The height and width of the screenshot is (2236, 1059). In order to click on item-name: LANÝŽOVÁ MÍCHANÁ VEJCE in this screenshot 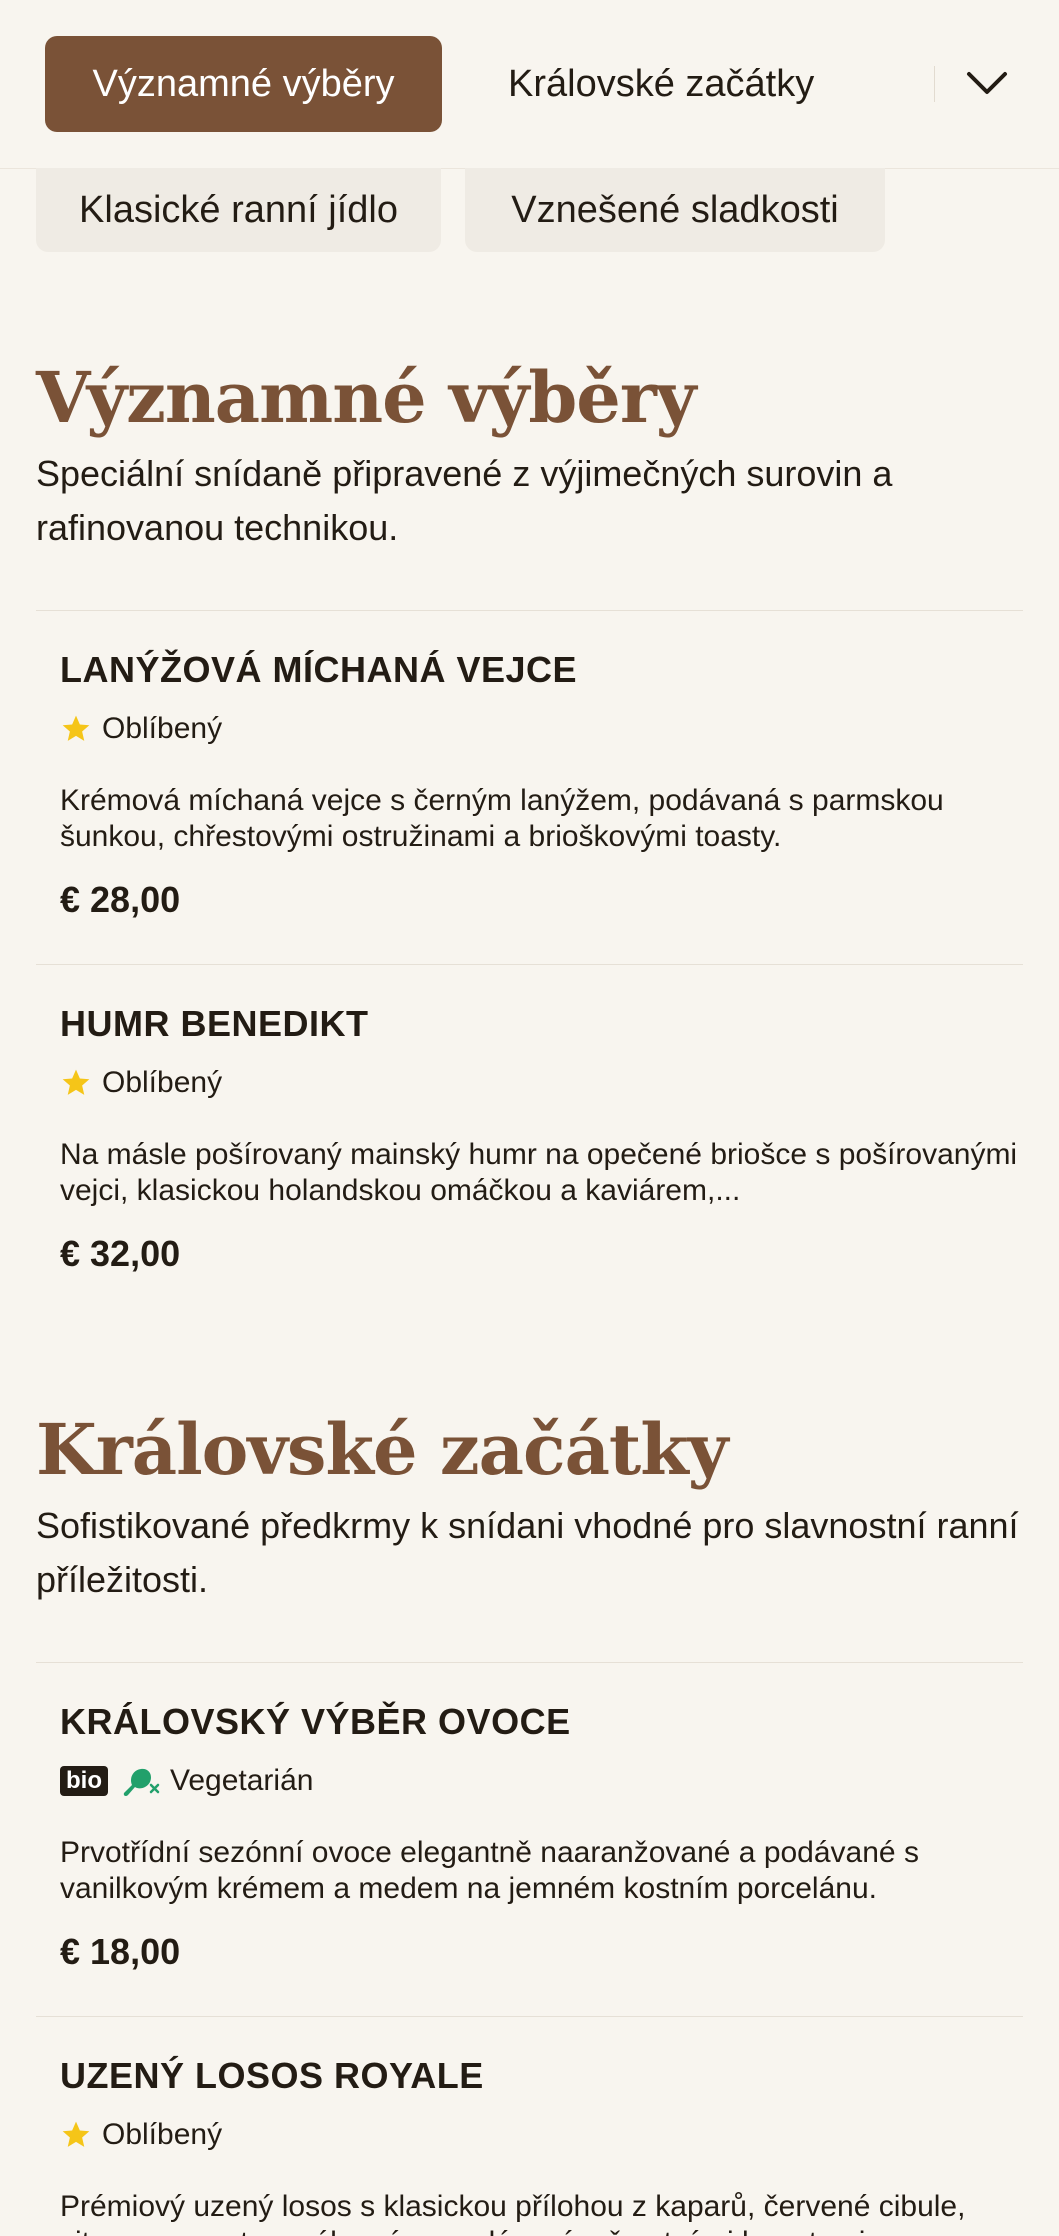, I will do `click(319, 669)`.